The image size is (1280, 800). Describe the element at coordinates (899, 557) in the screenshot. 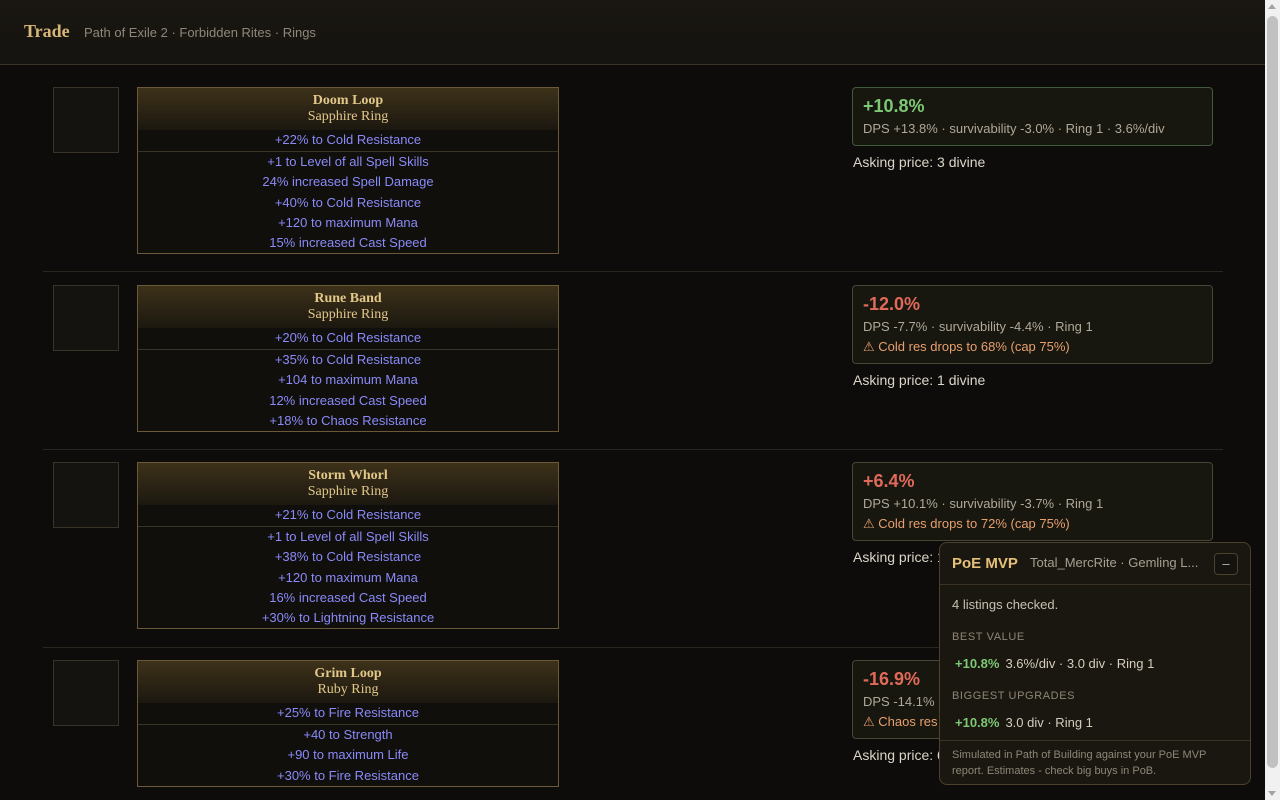

I see `asking-price: Asking price: 1` at that location.